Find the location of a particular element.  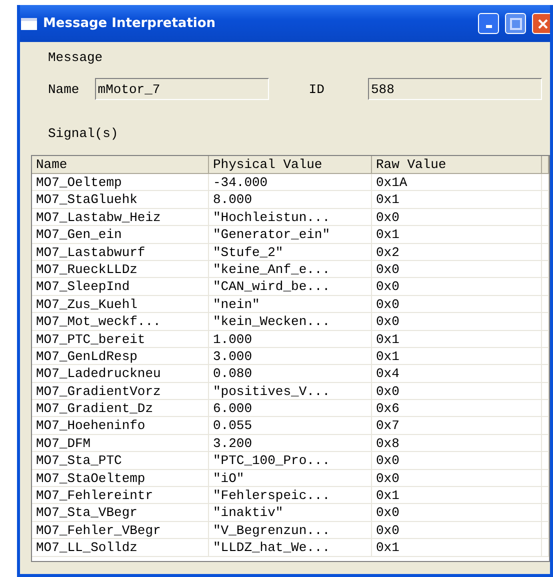

table-cell: MO7_Hoeheninfo is located at coordinates (120, 426).